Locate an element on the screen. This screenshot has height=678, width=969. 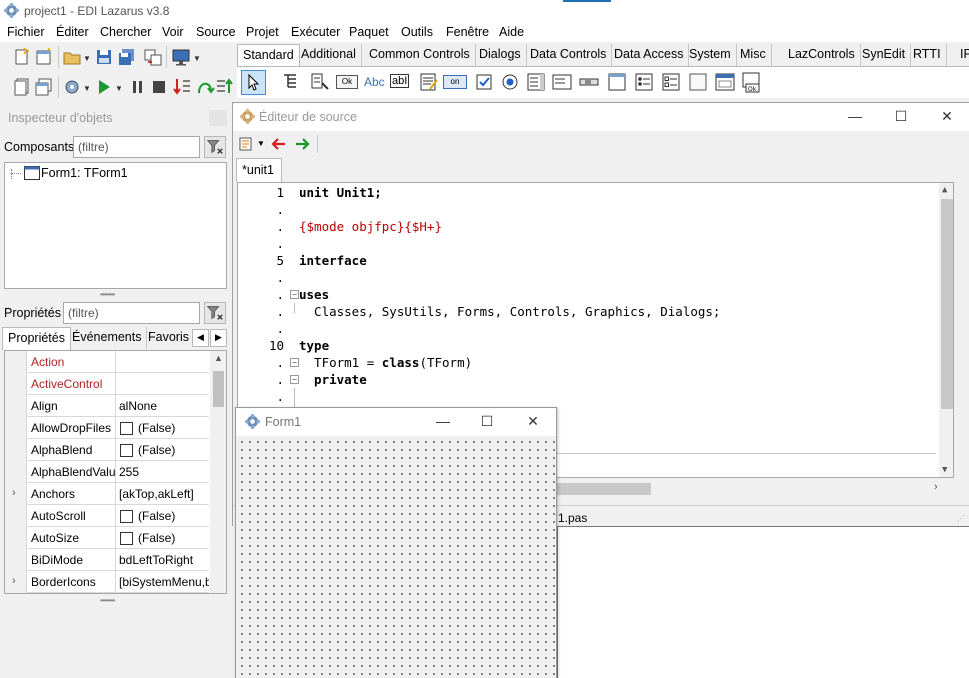
editor-vertical-scrollbar: ▲ ▼ is located at coordinates (946, 330).